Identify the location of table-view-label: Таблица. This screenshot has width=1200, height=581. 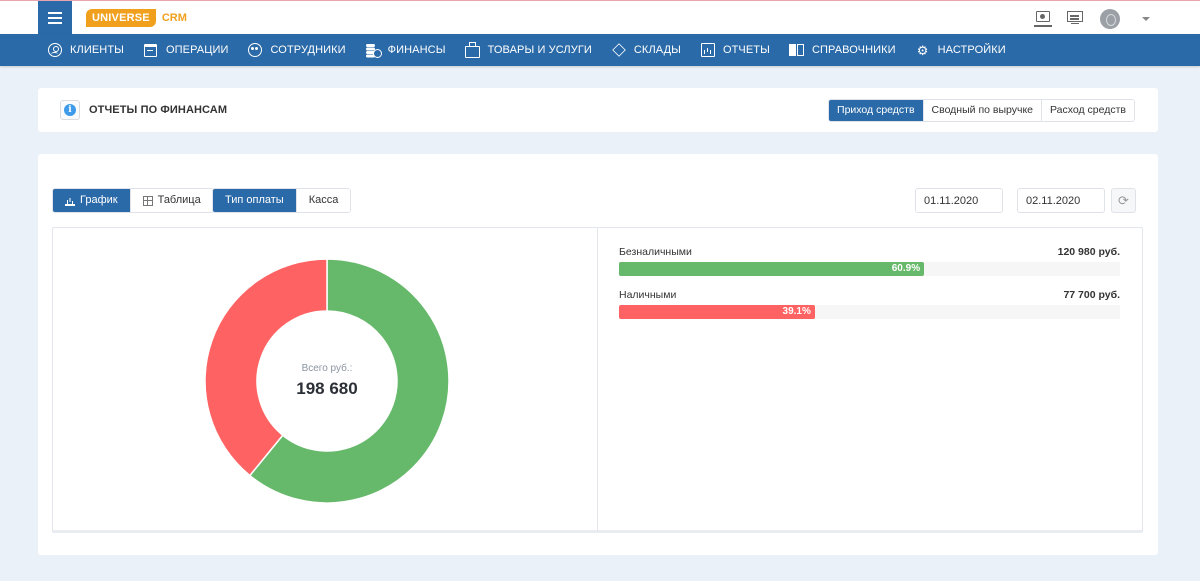
(179, 200).